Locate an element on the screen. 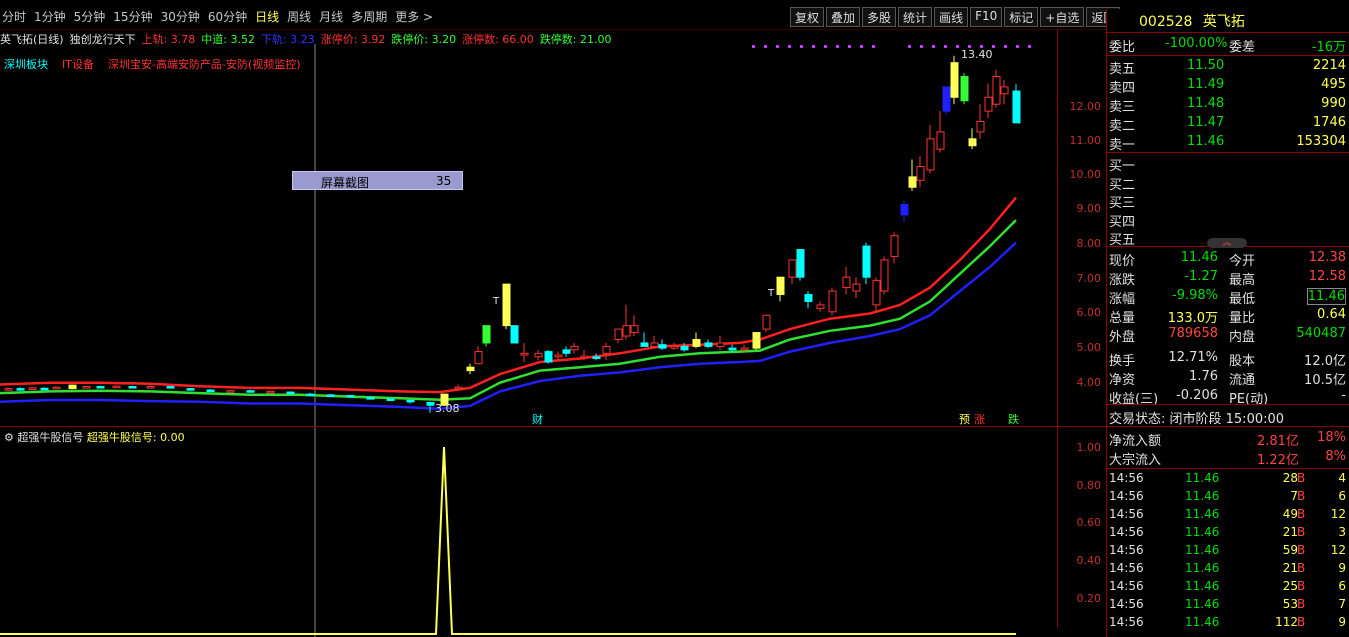  indicator-name: 独创龙行天下 is located at coordinates (103, 38).